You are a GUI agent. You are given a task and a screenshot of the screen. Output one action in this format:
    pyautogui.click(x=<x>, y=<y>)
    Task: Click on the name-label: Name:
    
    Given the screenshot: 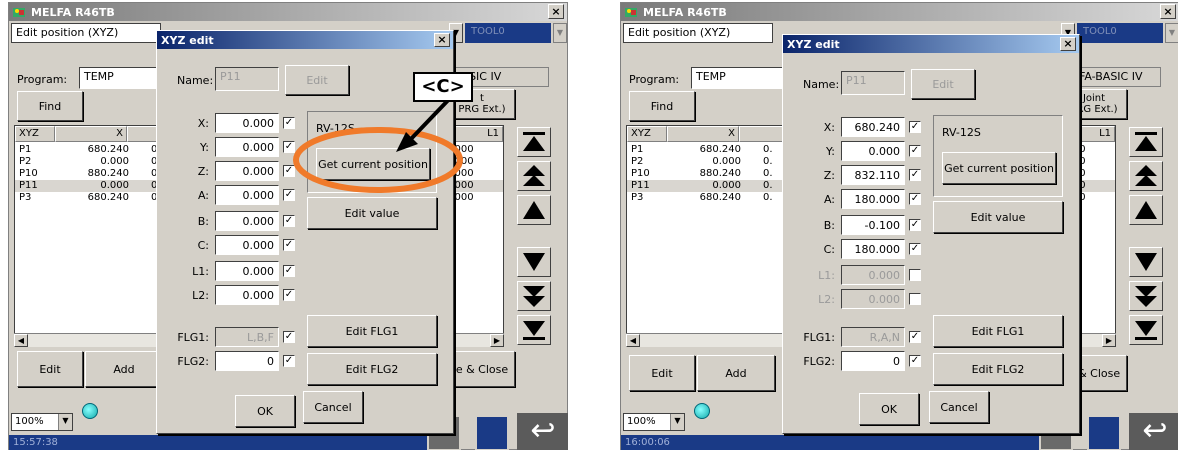 What is the action you would take?
    pyautogui.click(x=821, y=84)
    